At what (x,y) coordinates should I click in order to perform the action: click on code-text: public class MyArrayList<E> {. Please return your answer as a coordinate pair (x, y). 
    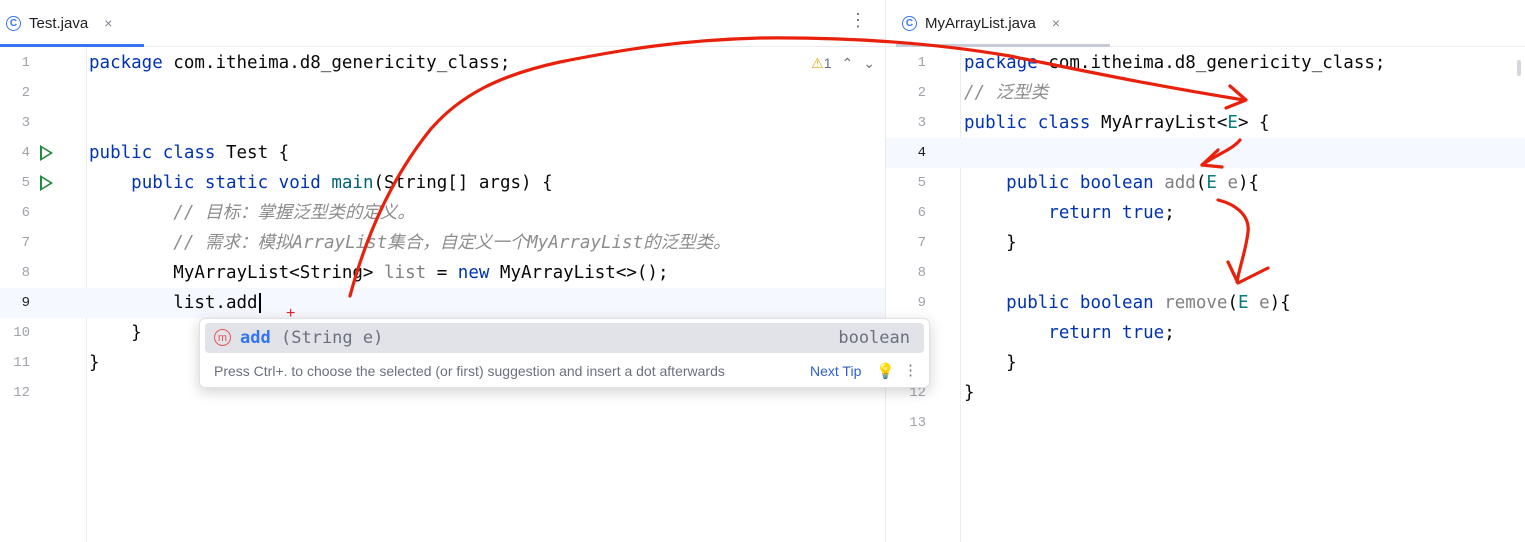
    Looking at the image, I should click on (1117, 123).